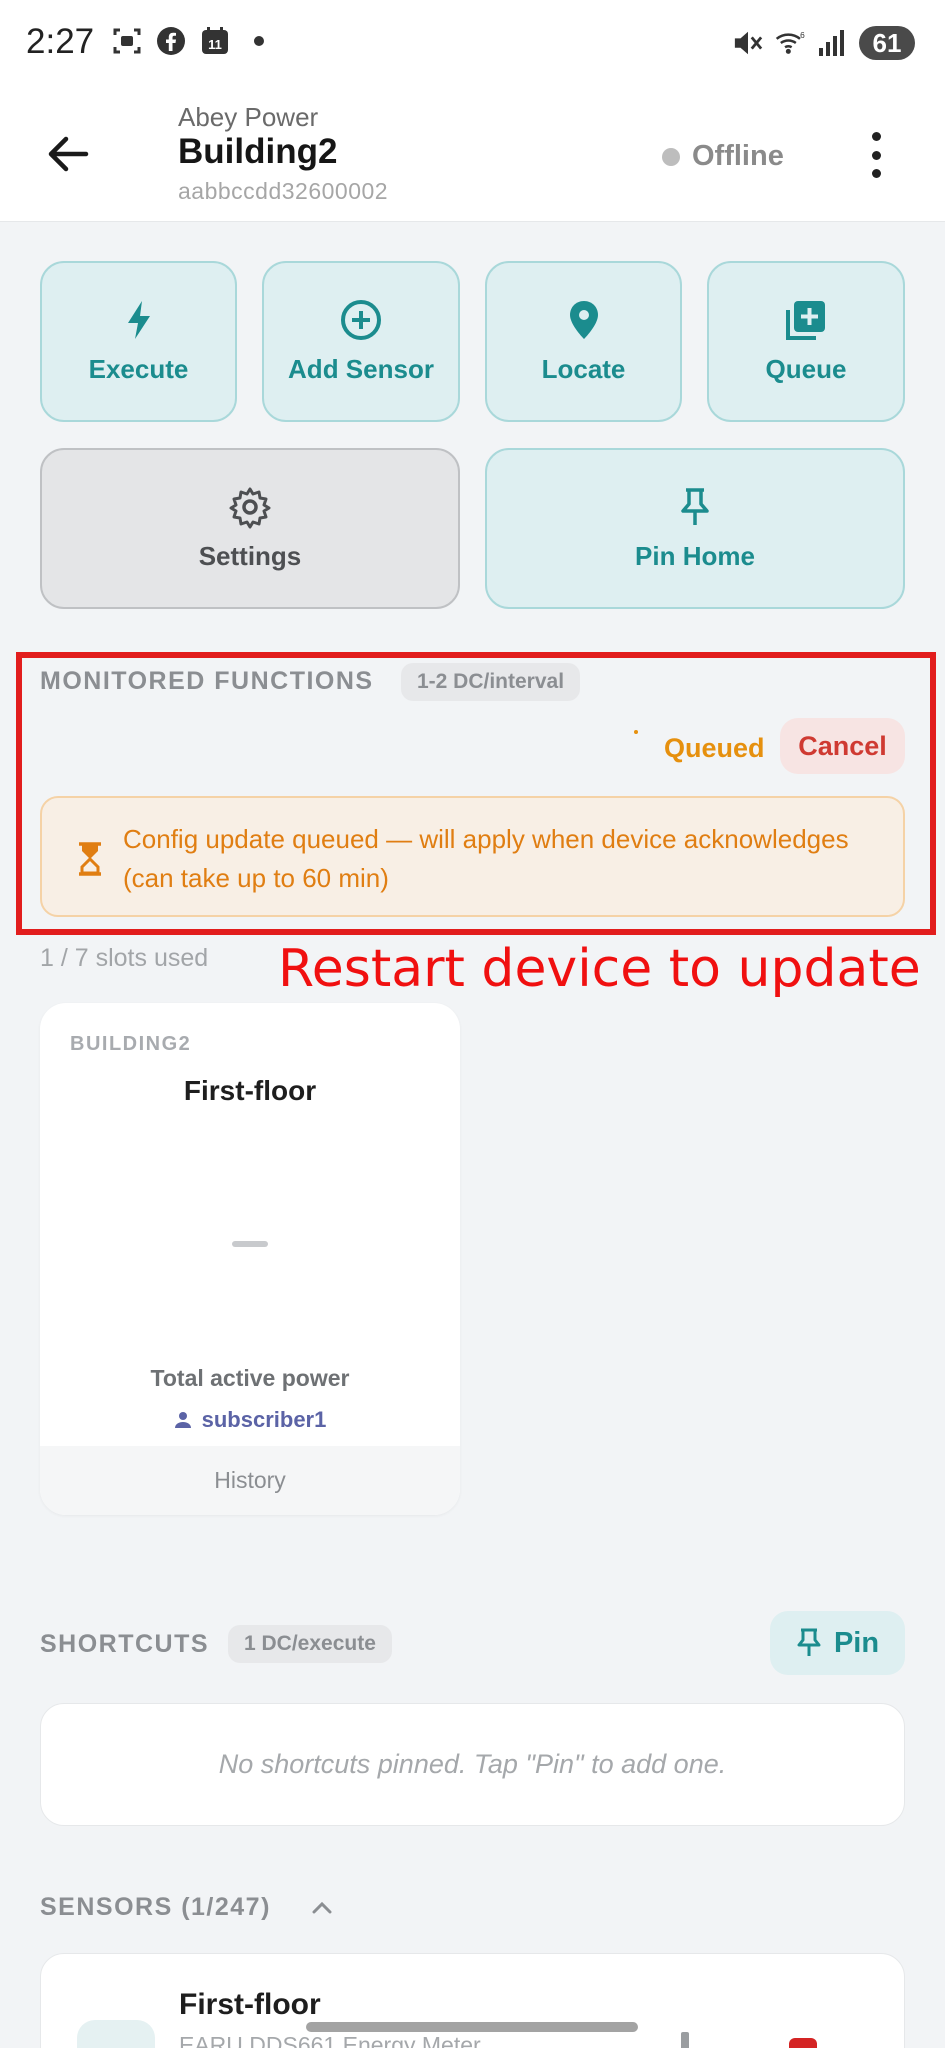 The width and height of the screenshot is (945, 2048). What do you see at coordinates (248, 117) in the screenshot?
I see `org-name: Abey Power` at bounding box center [248, 117].